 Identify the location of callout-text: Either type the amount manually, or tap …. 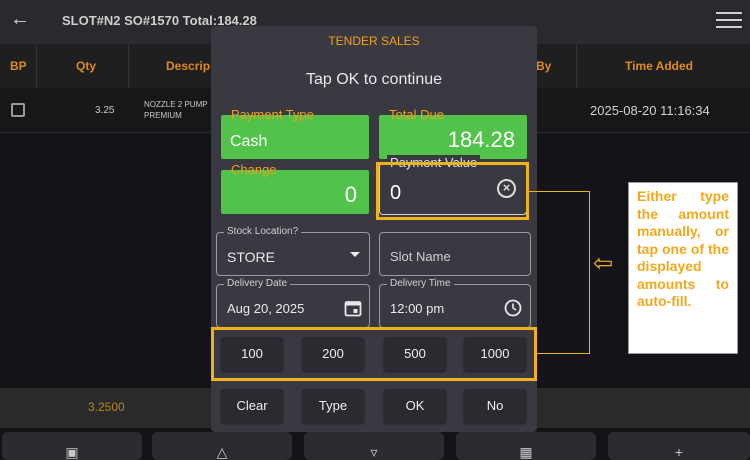
(683, 248).